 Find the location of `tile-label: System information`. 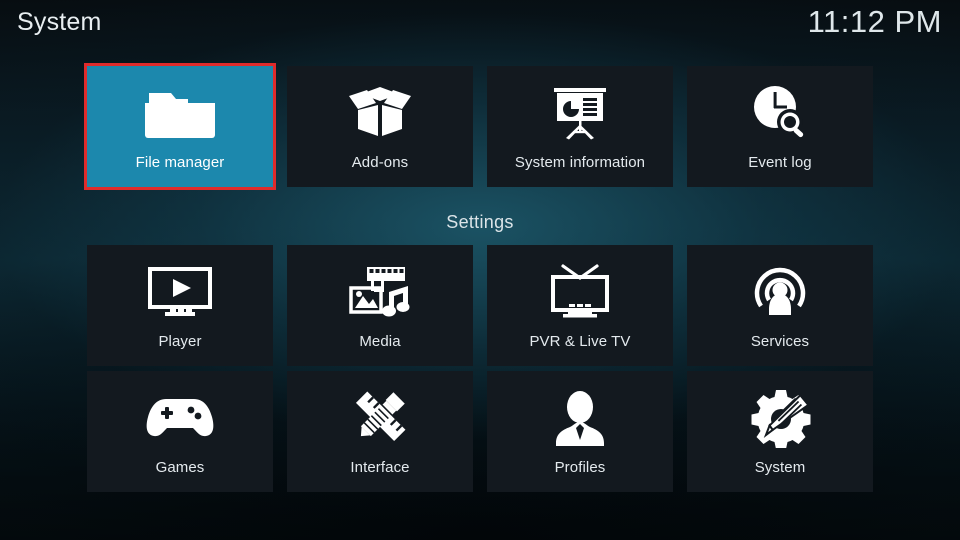

tile-label: System information is located at coordinates (580, 162).